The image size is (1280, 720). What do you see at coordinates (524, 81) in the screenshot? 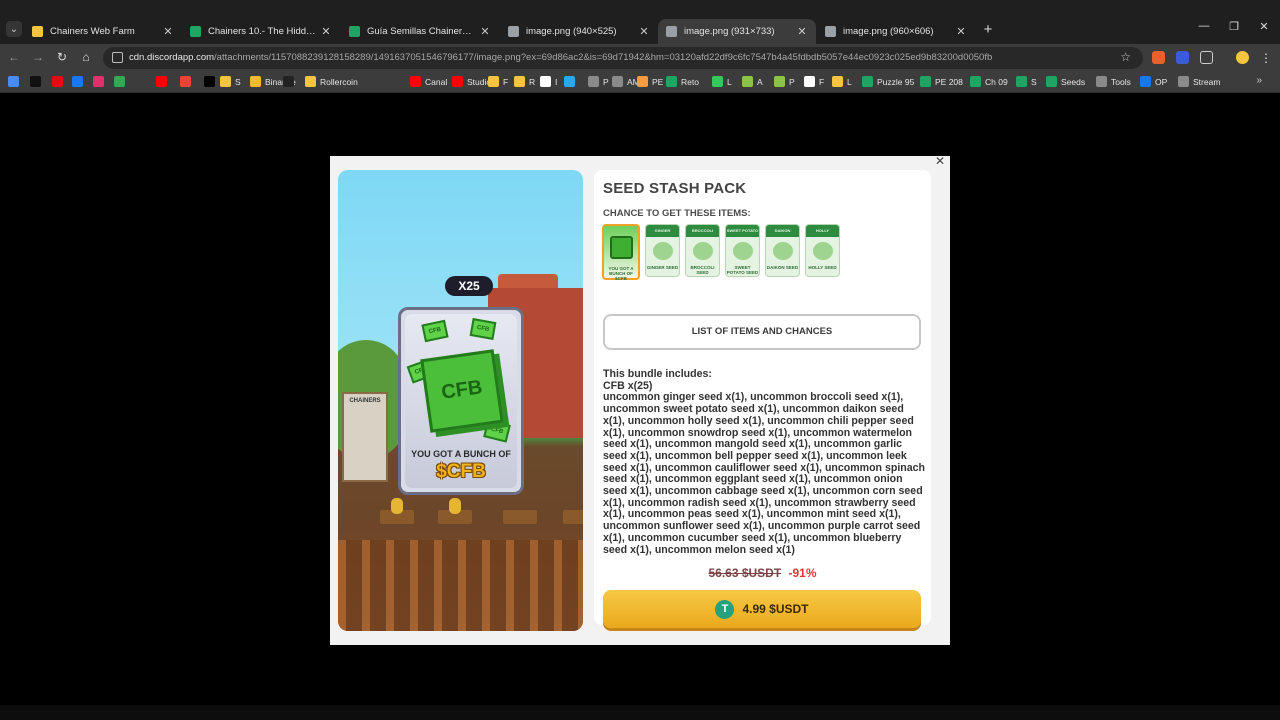
I see `bookmark-item: R` at bounding box center [524, 81].